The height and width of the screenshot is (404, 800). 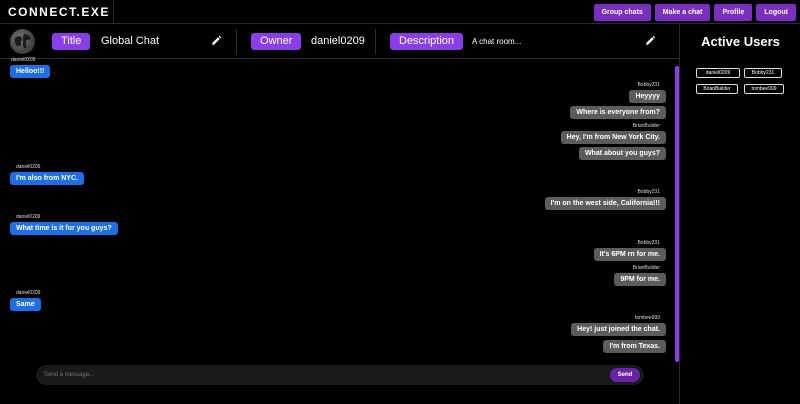 What do you see at coordinates (625, 375) in the screenshot?
I see `send-button: Send` at bounding box center [625, 375].